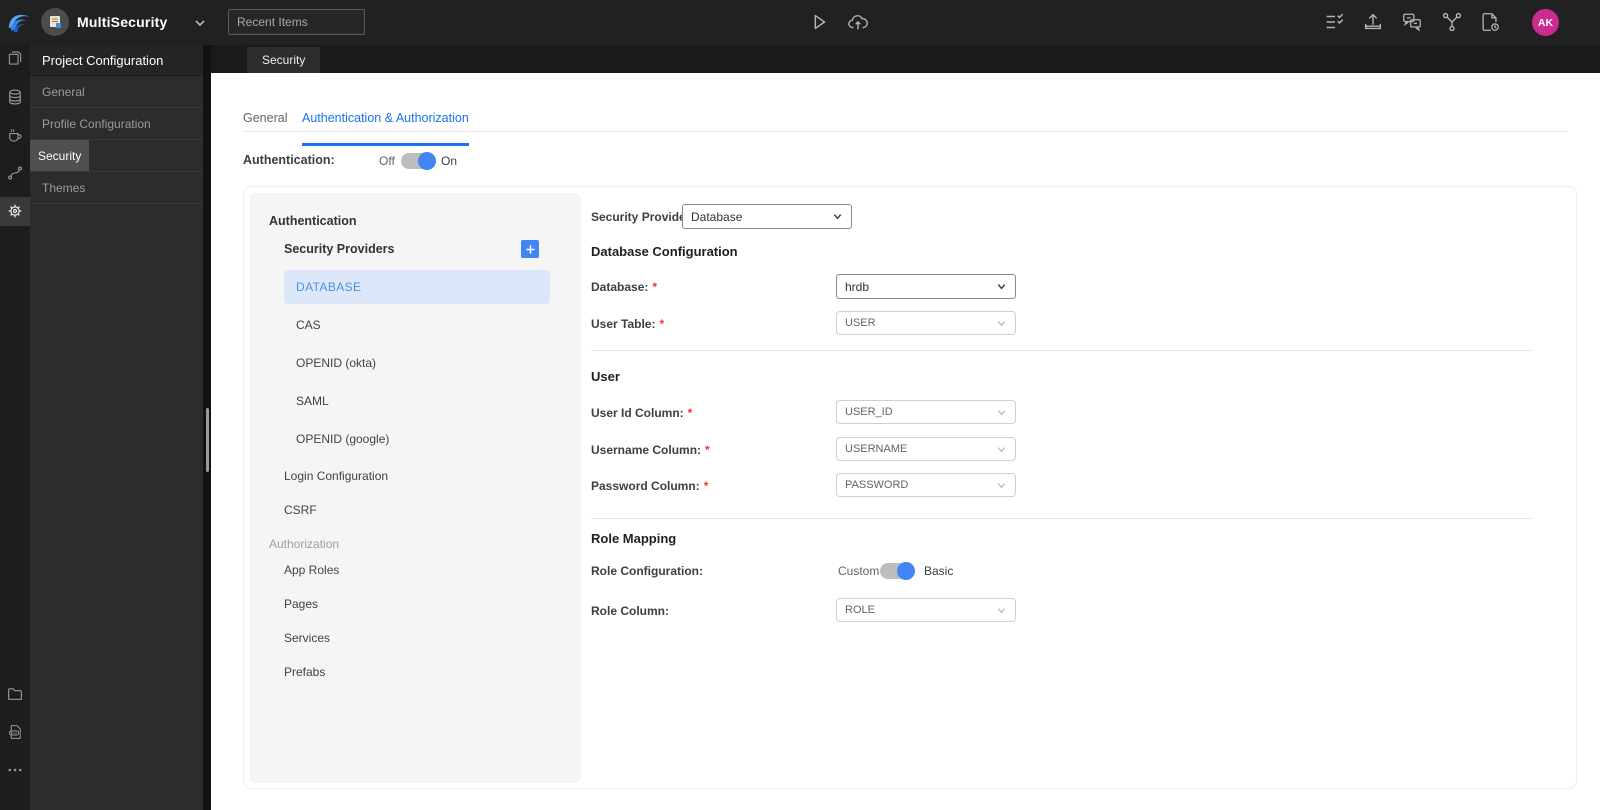 The image size is (1600, 810). I want to click on chevron-down-icon, so click(200, 23).